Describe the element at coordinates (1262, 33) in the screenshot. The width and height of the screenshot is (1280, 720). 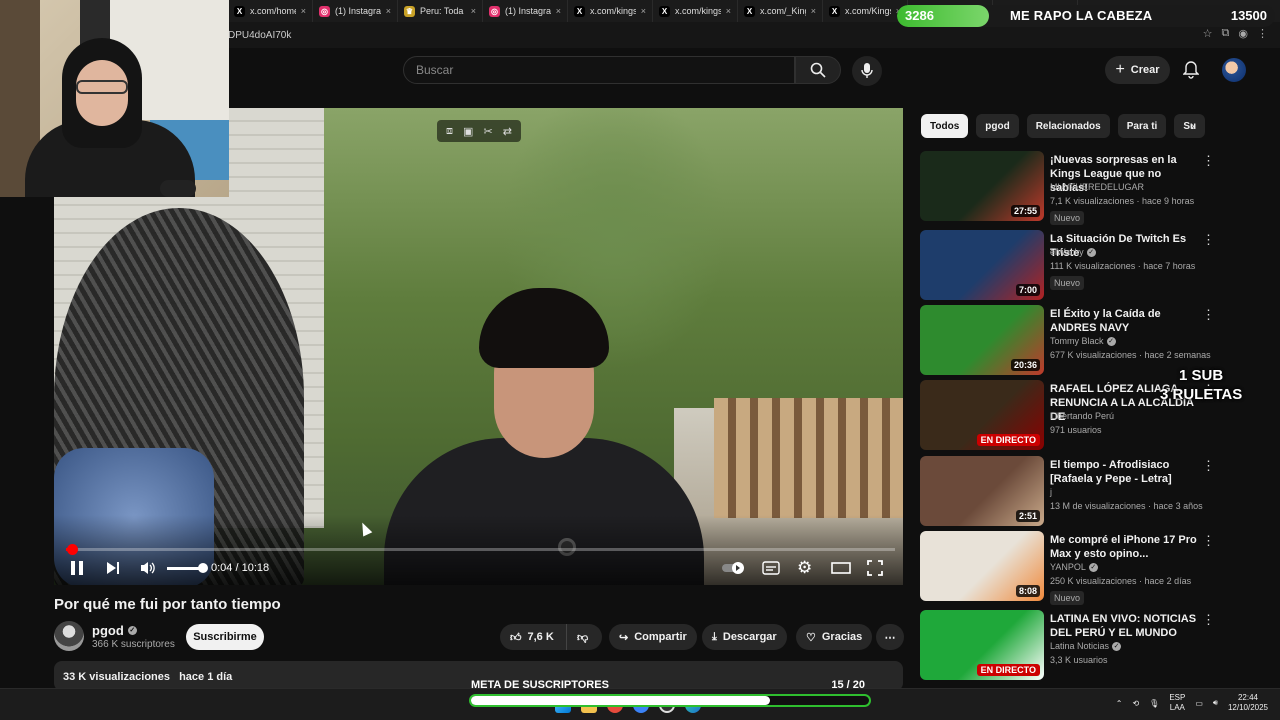
I see `menu-dots-icon: ⋮` at that location.